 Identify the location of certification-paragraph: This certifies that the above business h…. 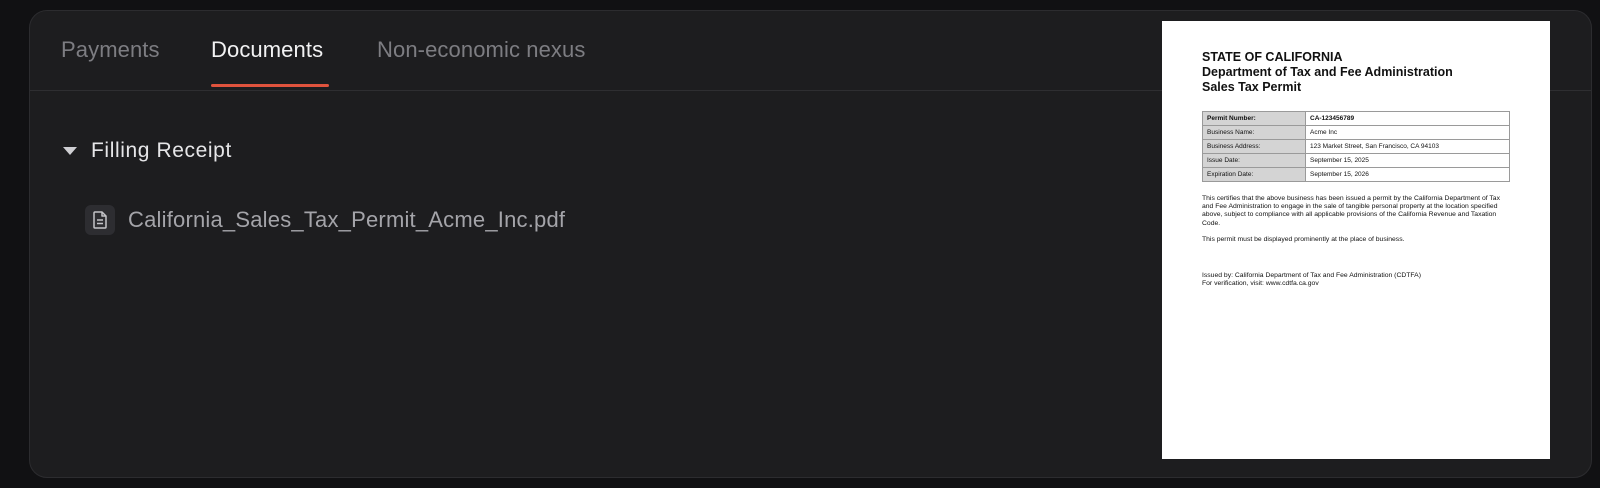
(1351, 211).